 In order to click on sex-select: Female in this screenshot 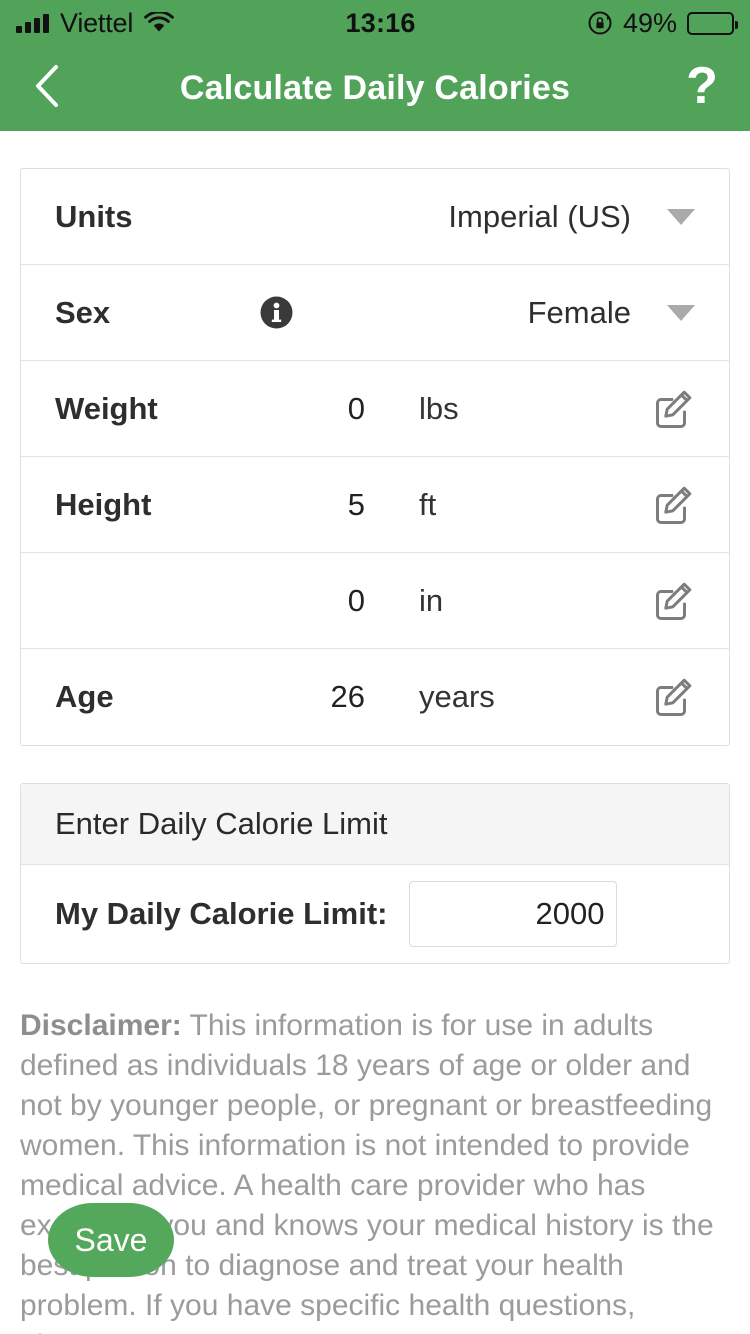, I will do `click(515, 313)`.